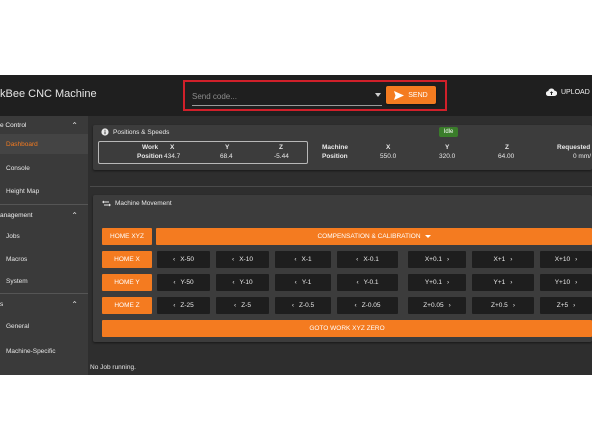 The height and width of the screenshot is (444, 592). Describe the element at coordinates (44, 144) in the screenshot. I see `sidebar-item-dashboard: Dashboard` at that location.